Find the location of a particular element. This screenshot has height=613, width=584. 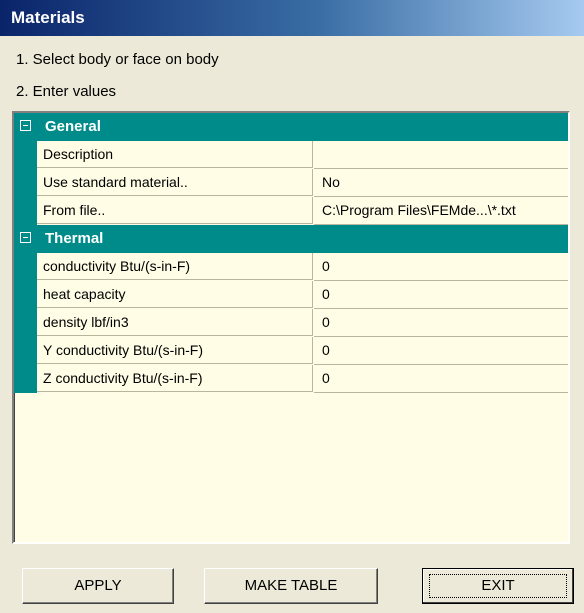

property-value: C:\Program Files\FEMde...\*.txt is located at coordinates (441, 211).